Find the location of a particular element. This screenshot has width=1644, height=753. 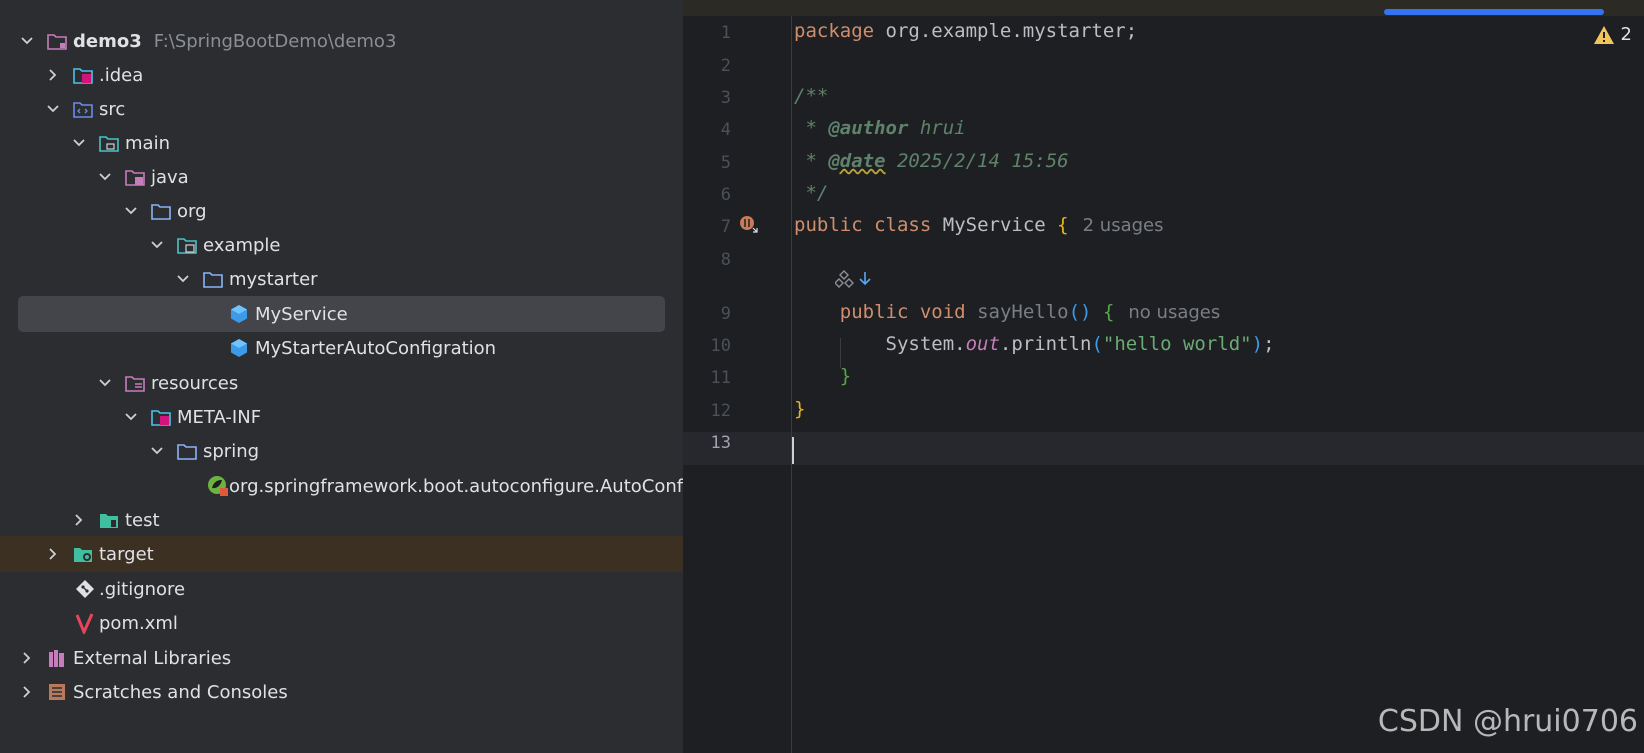

code-line-12: } is located at coordinates (800, 409).